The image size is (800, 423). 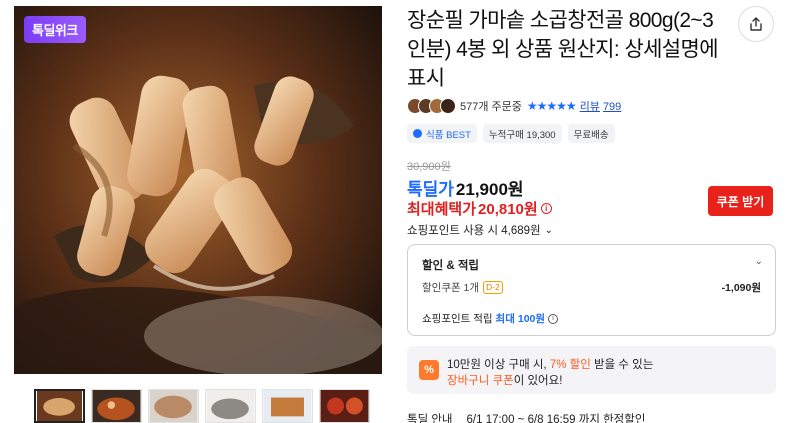 I want to click on tag-free-shipping: 무료배송, so click(x=591, y=133).